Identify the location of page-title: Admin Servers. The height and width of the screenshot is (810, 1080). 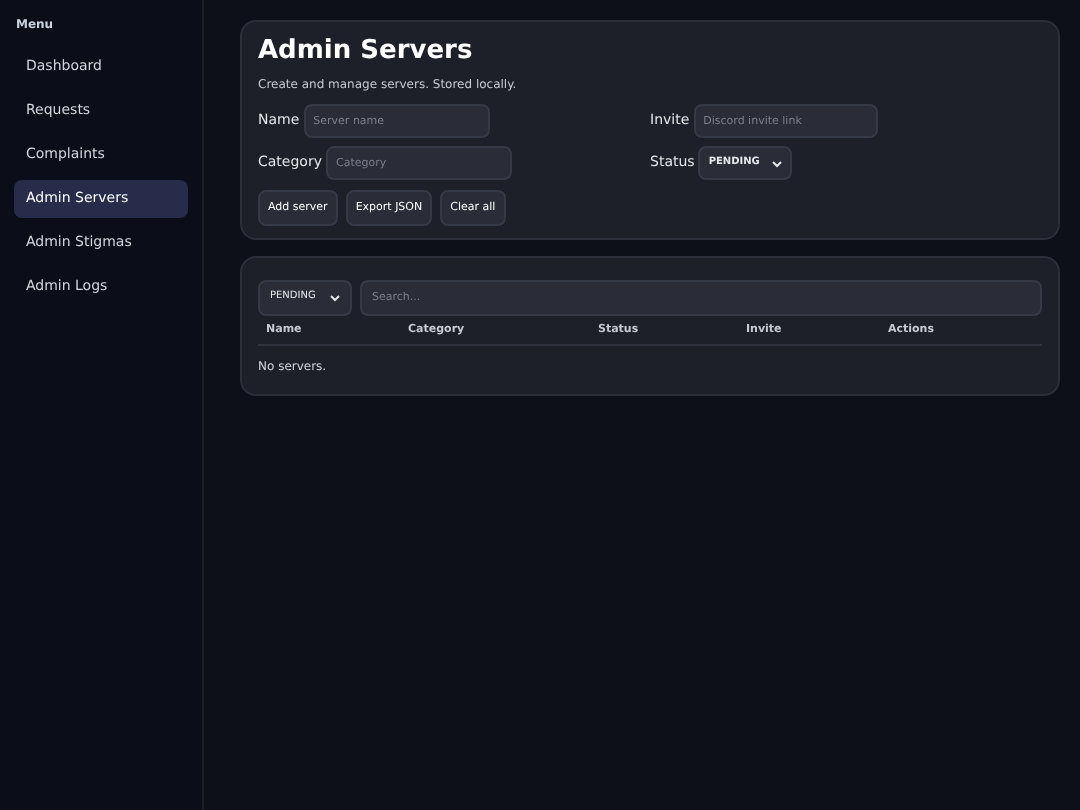
(366, 52).